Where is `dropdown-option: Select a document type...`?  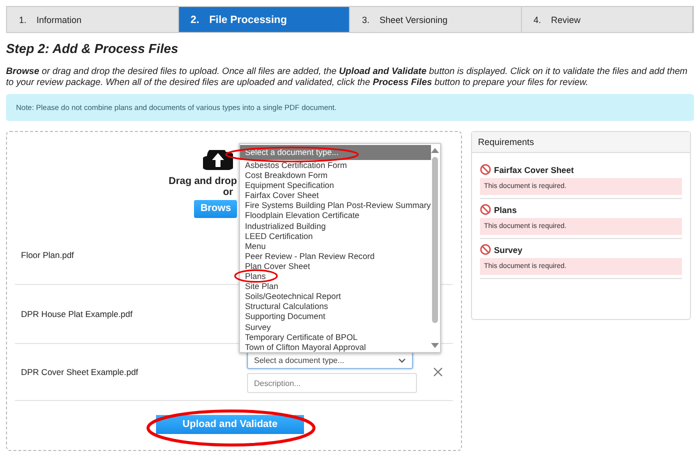 dropdown-option: Select a document type... is located at coordinates (335, 152).